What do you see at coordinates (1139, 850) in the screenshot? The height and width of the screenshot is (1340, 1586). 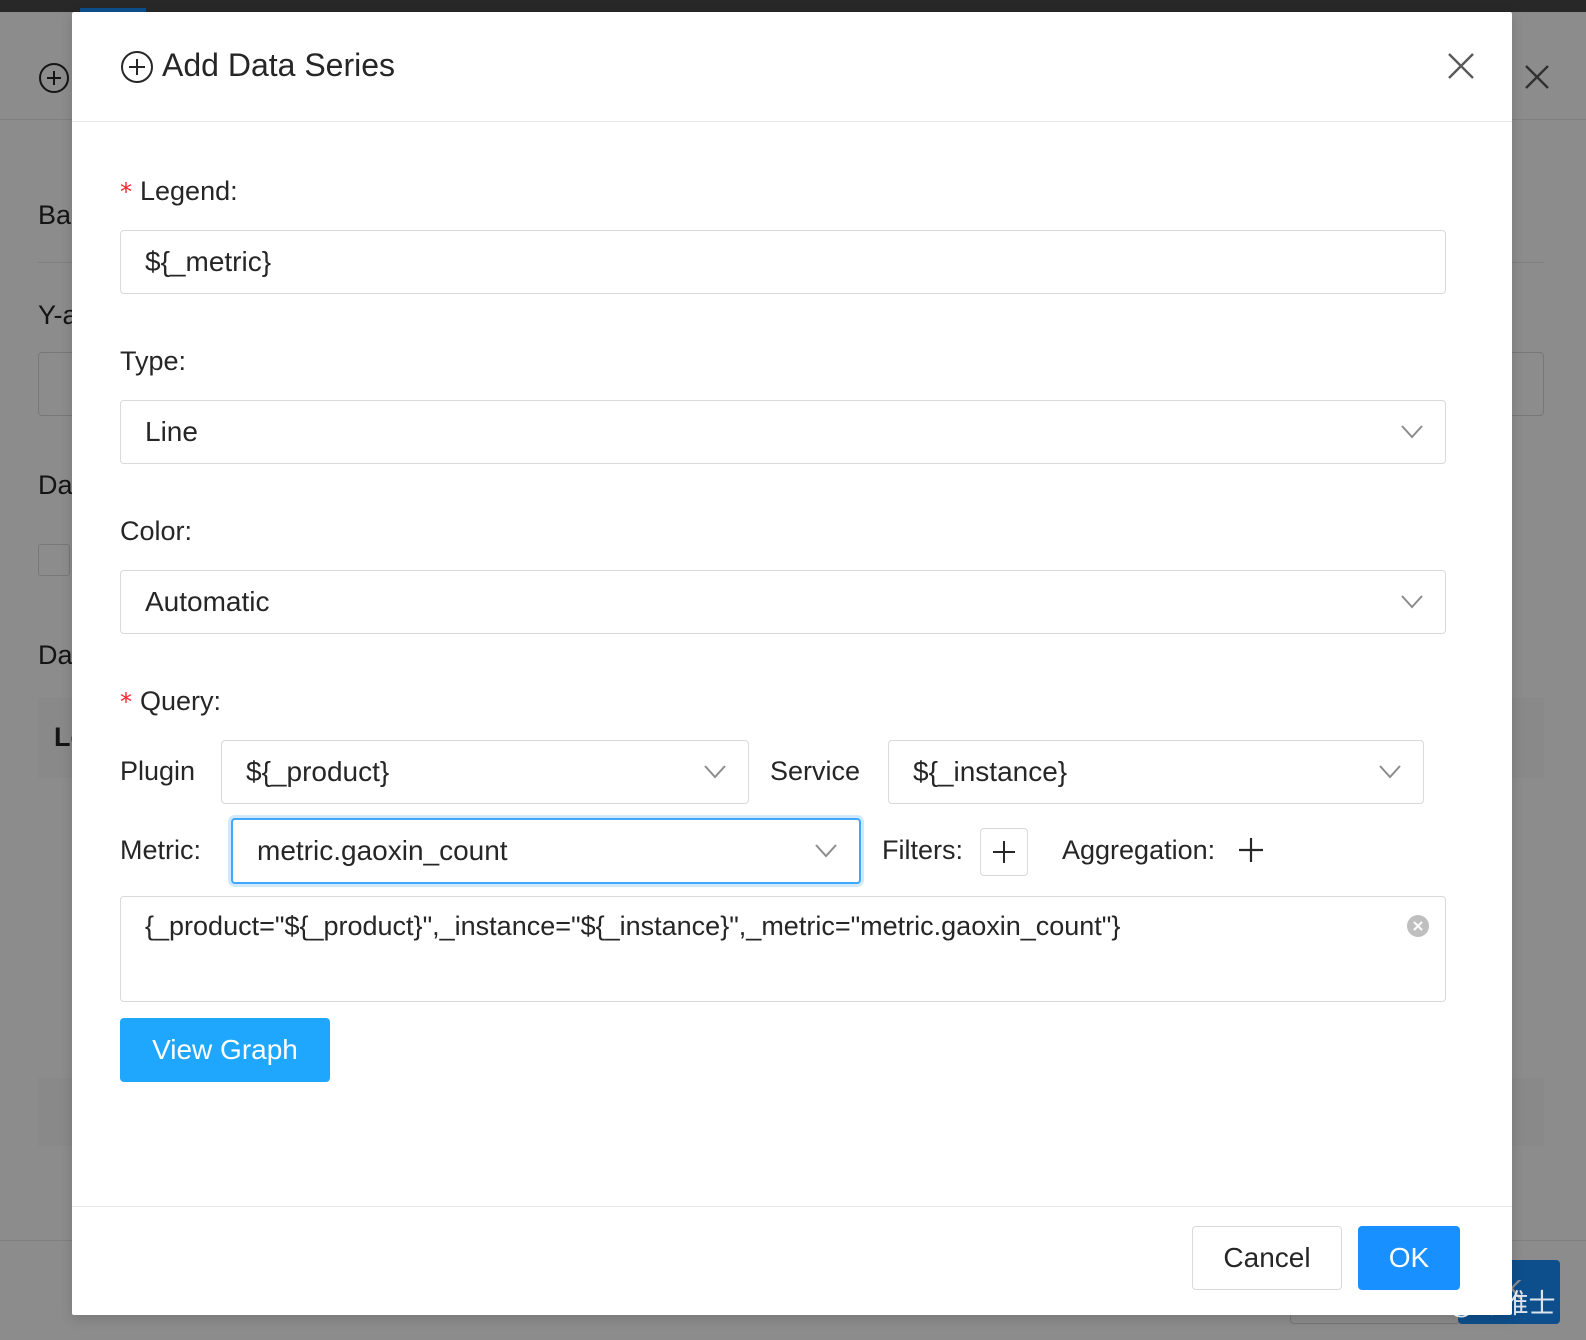 I see `aggregation-label: Aggregation:` at bounding box center [1139, 850].